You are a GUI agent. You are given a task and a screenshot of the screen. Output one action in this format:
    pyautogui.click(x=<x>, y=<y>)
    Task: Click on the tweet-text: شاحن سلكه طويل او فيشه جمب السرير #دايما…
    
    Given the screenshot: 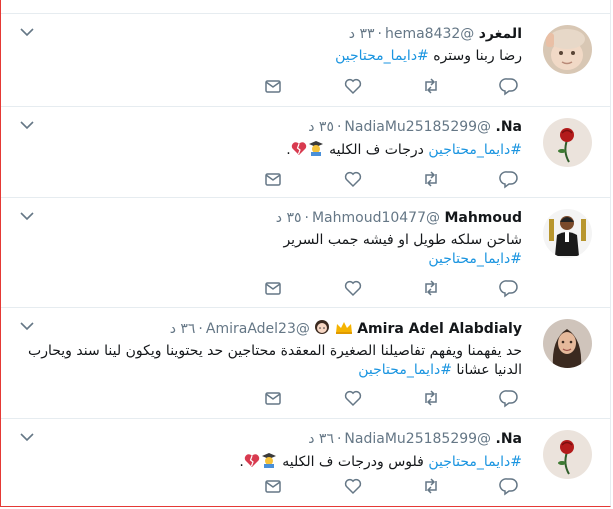 What is the action you would take?
    pyautogui.click(x=399, y=250)
    